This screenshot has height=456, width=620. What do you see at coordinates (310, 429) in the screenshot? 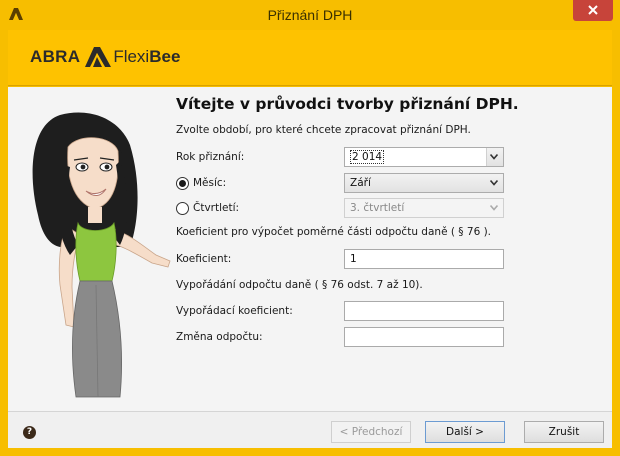
I see `wizard-footer: ? < Předchozí Další > Zrušit` at bounding box center [310, 429].